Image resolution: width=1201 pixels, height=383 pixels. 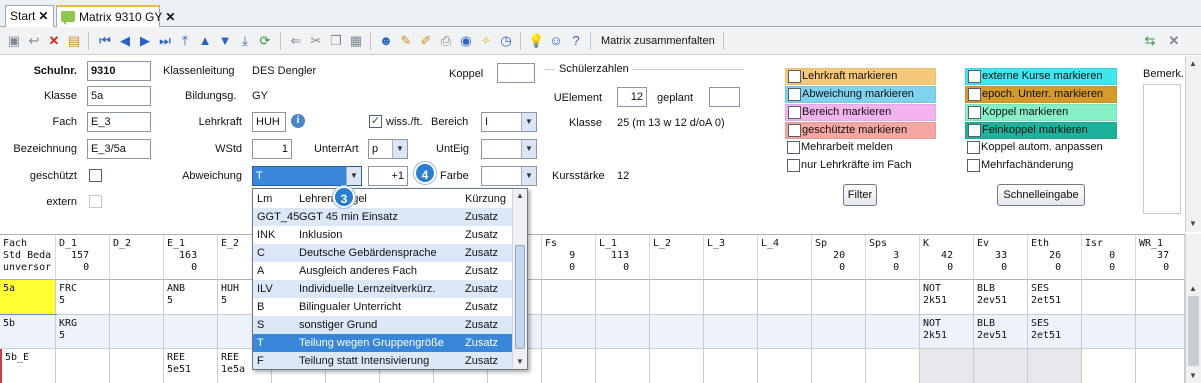 I want to click on delete-icon: ✕, so click(x=54, y=41).